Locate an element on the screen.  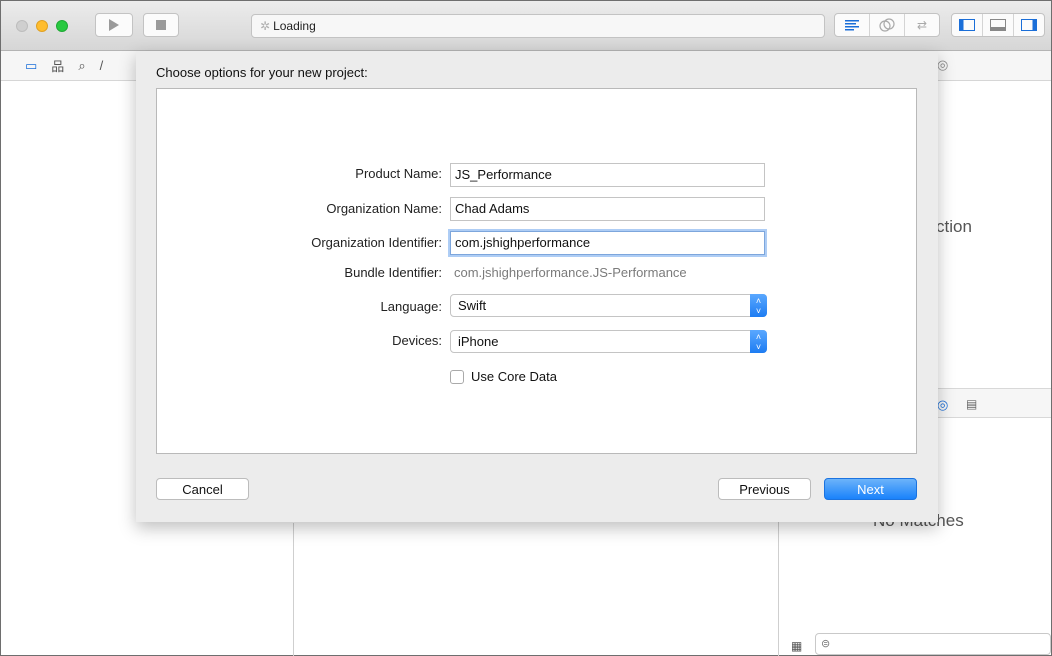
product-name-label: Product Name: is located at coordinates (398, 173).